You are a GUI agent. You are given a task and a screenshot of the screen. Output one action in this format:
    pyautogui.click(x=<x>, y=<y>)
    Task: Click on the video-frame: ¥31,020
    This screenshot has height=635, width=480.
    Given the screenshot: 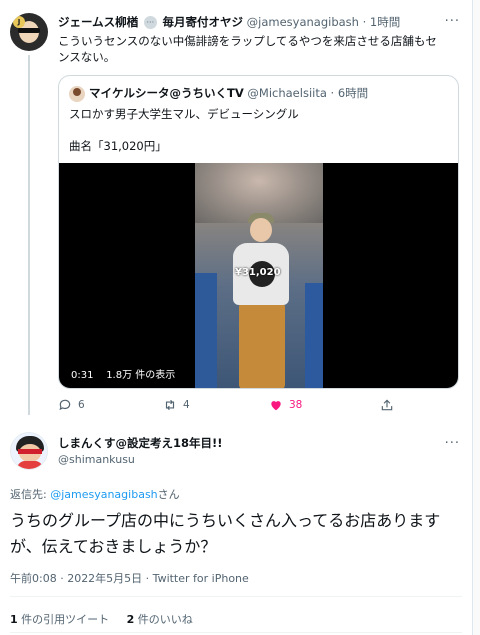 What is the action you would take?
    pyautogui.click(x=259, y=275)
    